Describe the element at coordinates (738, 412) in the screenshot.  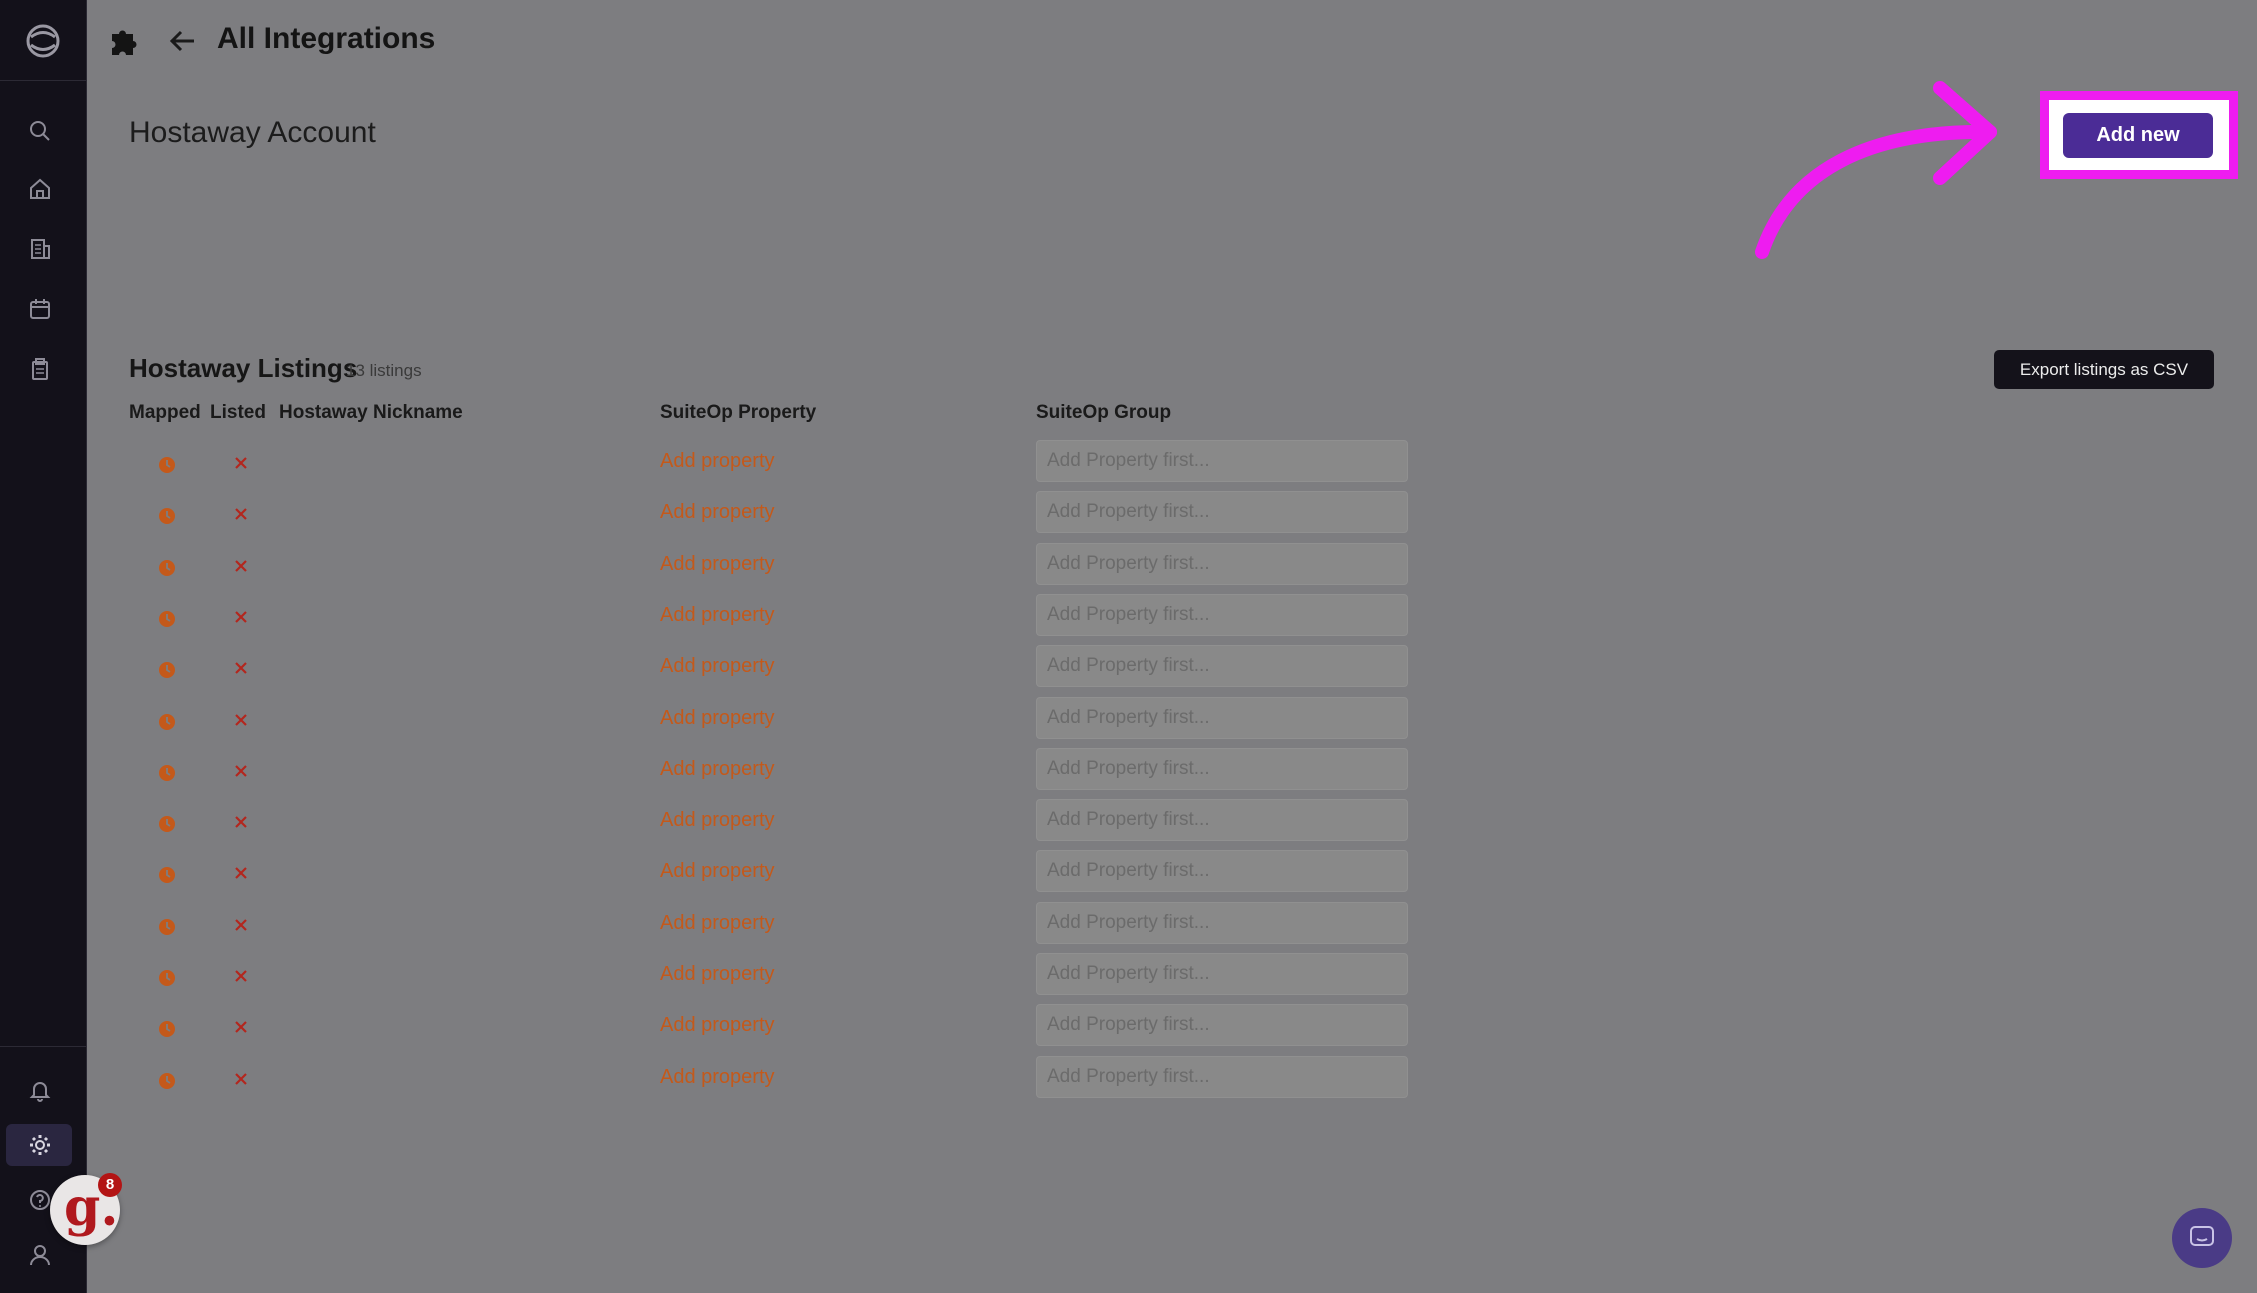
I see `column-header-property: SuiteOp Property` at that location.